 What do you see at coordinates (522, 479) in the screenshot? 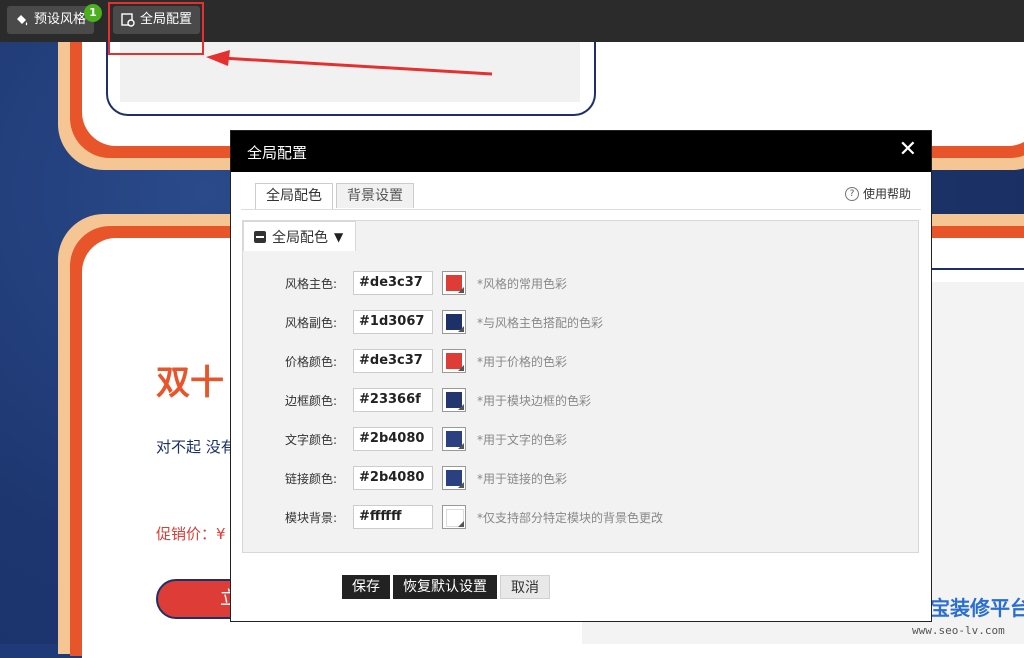
I see `color-hint: *用于链接的色彩` at bounding box center [522, 479].